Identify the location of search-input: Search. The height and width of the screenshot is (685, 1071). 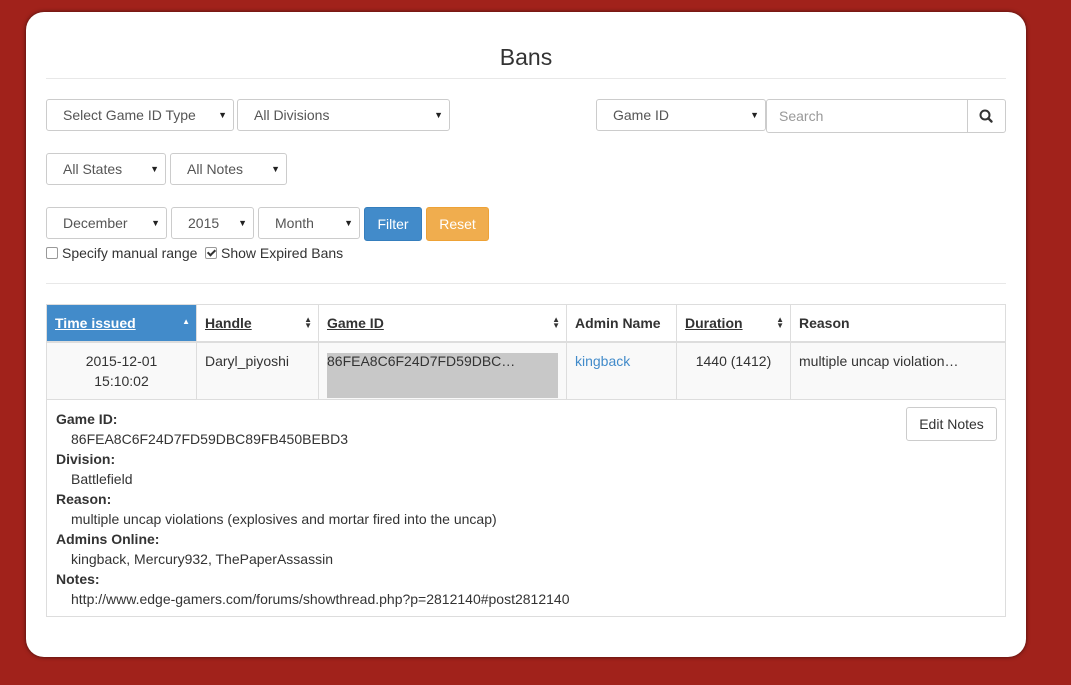
(867, 116).